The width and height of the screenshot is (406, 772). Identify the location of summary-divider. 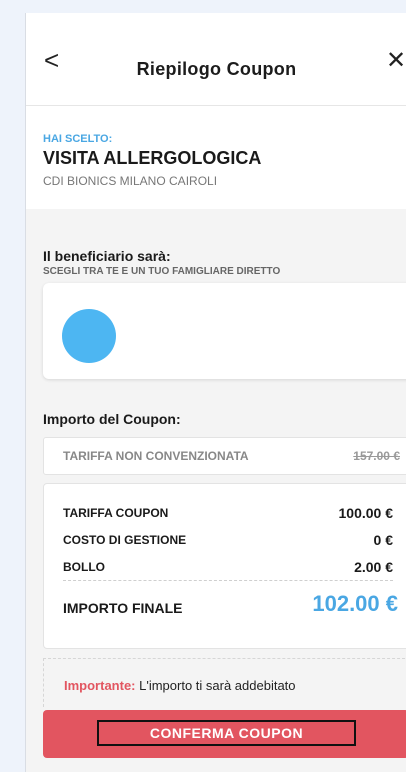
(228, 580).